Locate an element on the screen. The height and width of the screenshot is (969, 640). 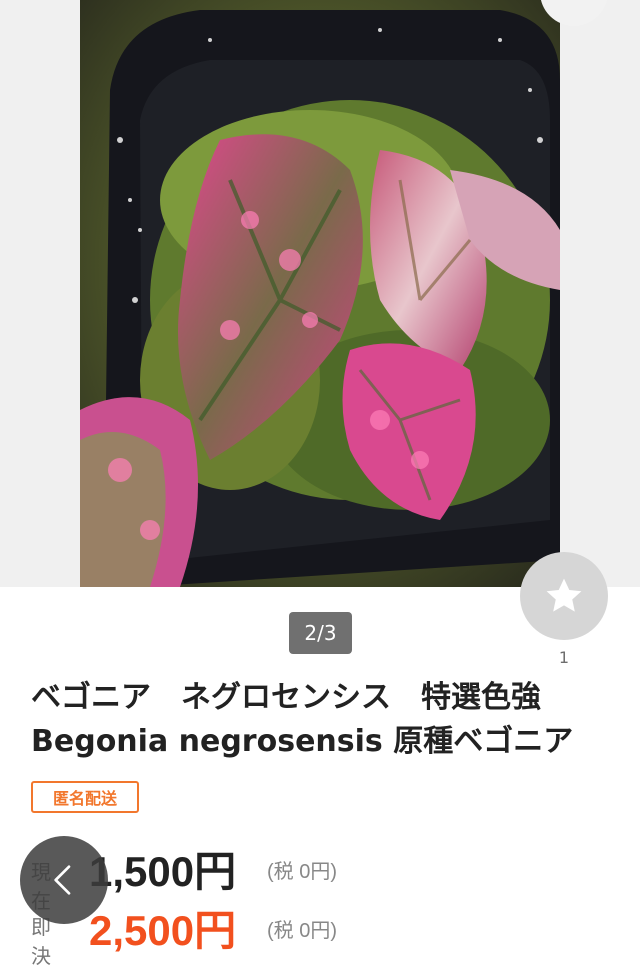
chevron-left-icon is located at coordinates (62, 880).